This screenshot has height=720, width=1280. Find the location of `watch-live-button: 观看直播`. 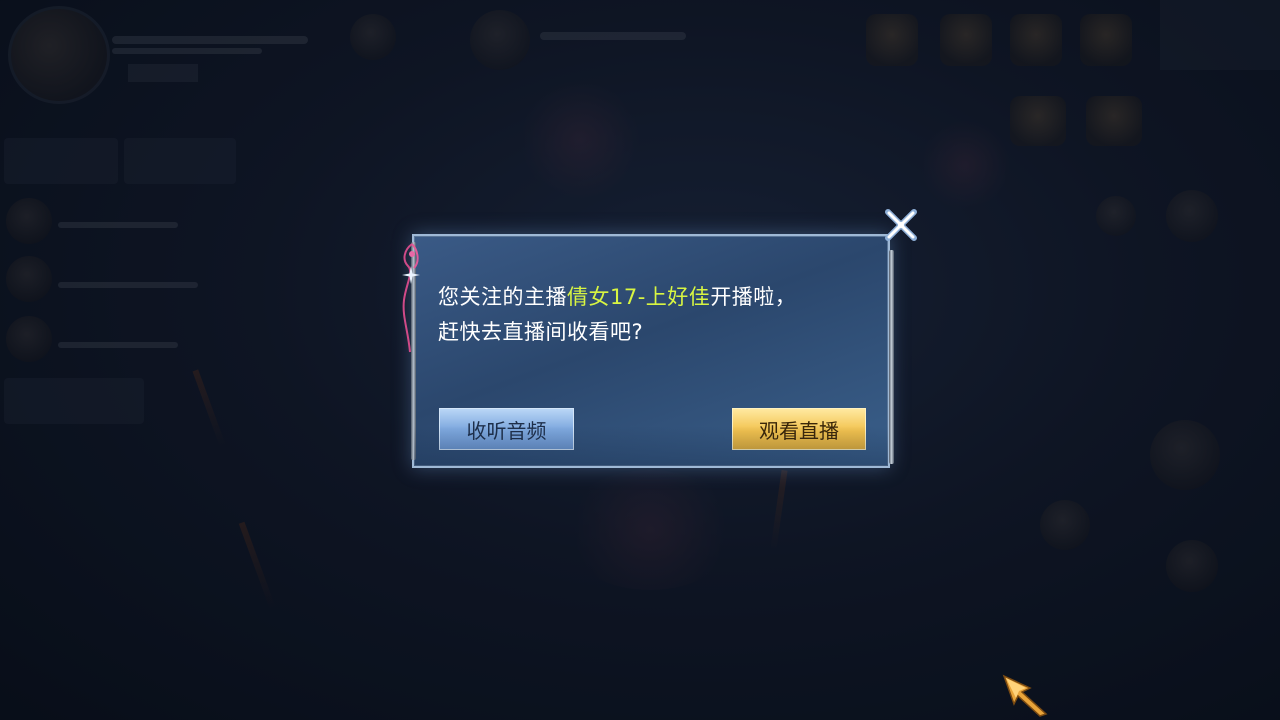

watch-live-button: 观看直播 is located at coordinates (799, 429).